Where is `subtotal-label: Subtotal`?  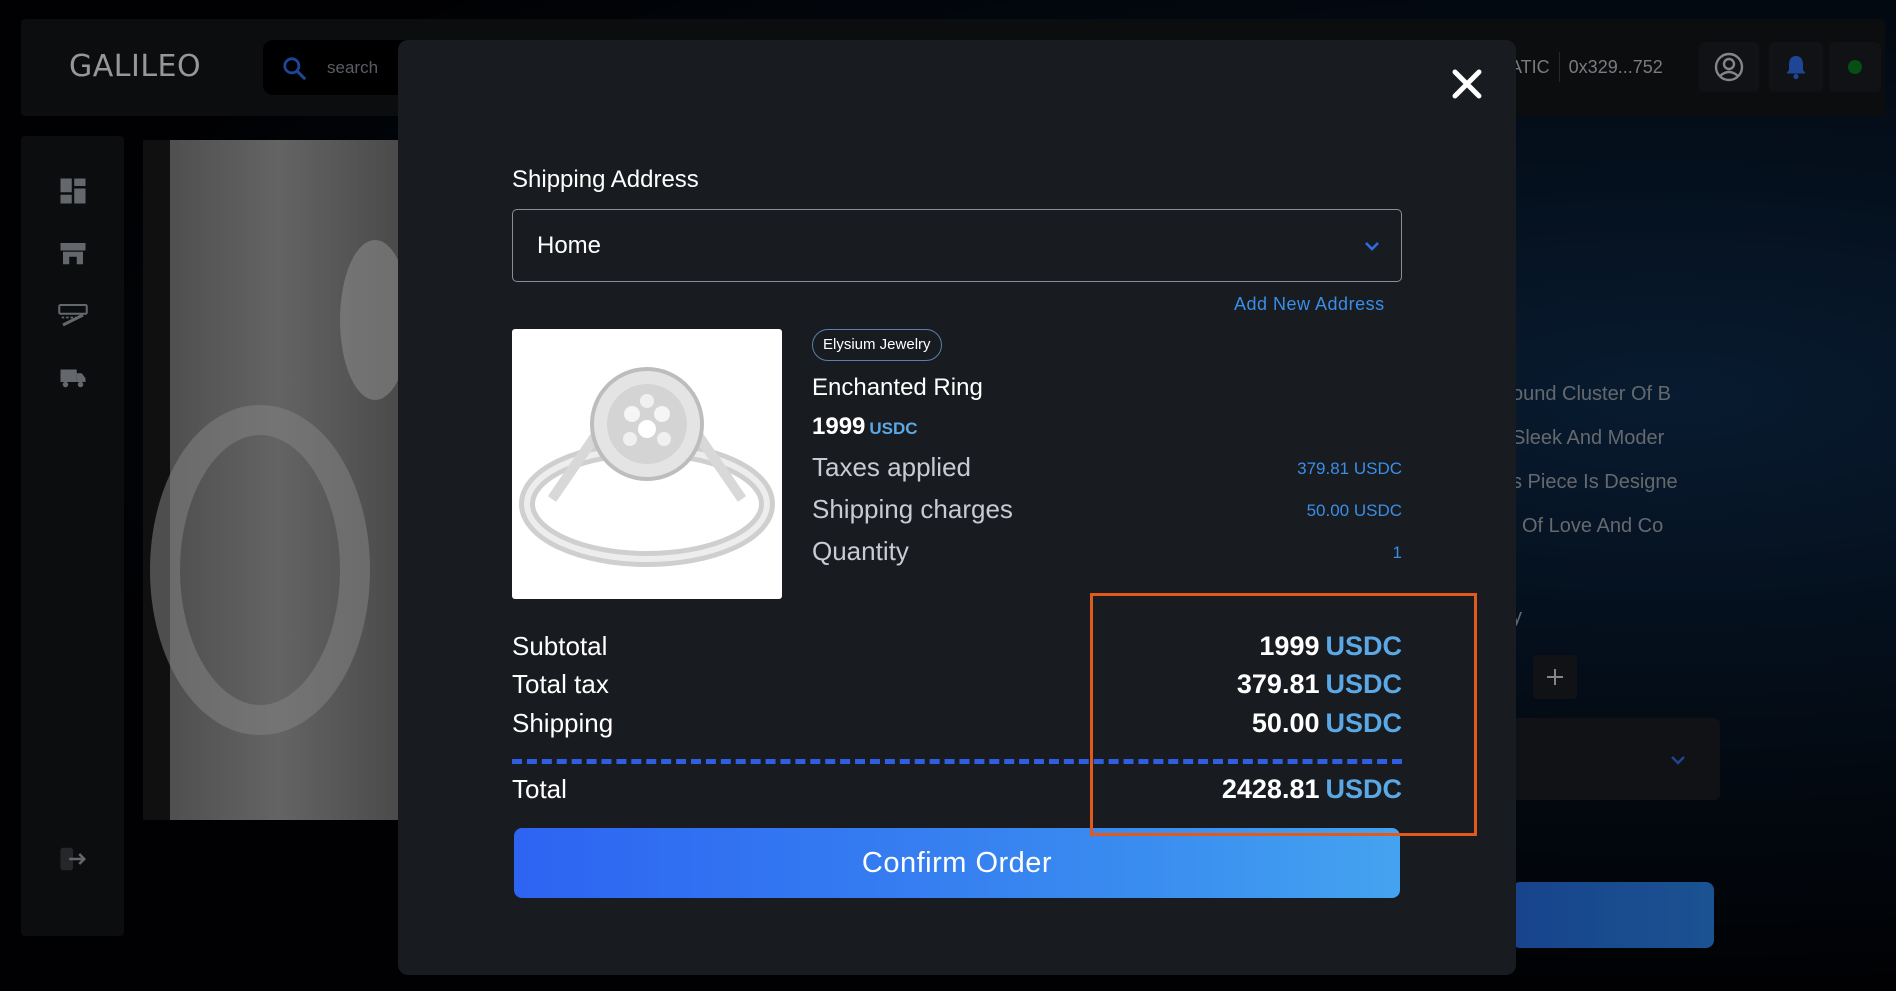 subtotal-label: Subtotal is located at coordinates (560, 646).